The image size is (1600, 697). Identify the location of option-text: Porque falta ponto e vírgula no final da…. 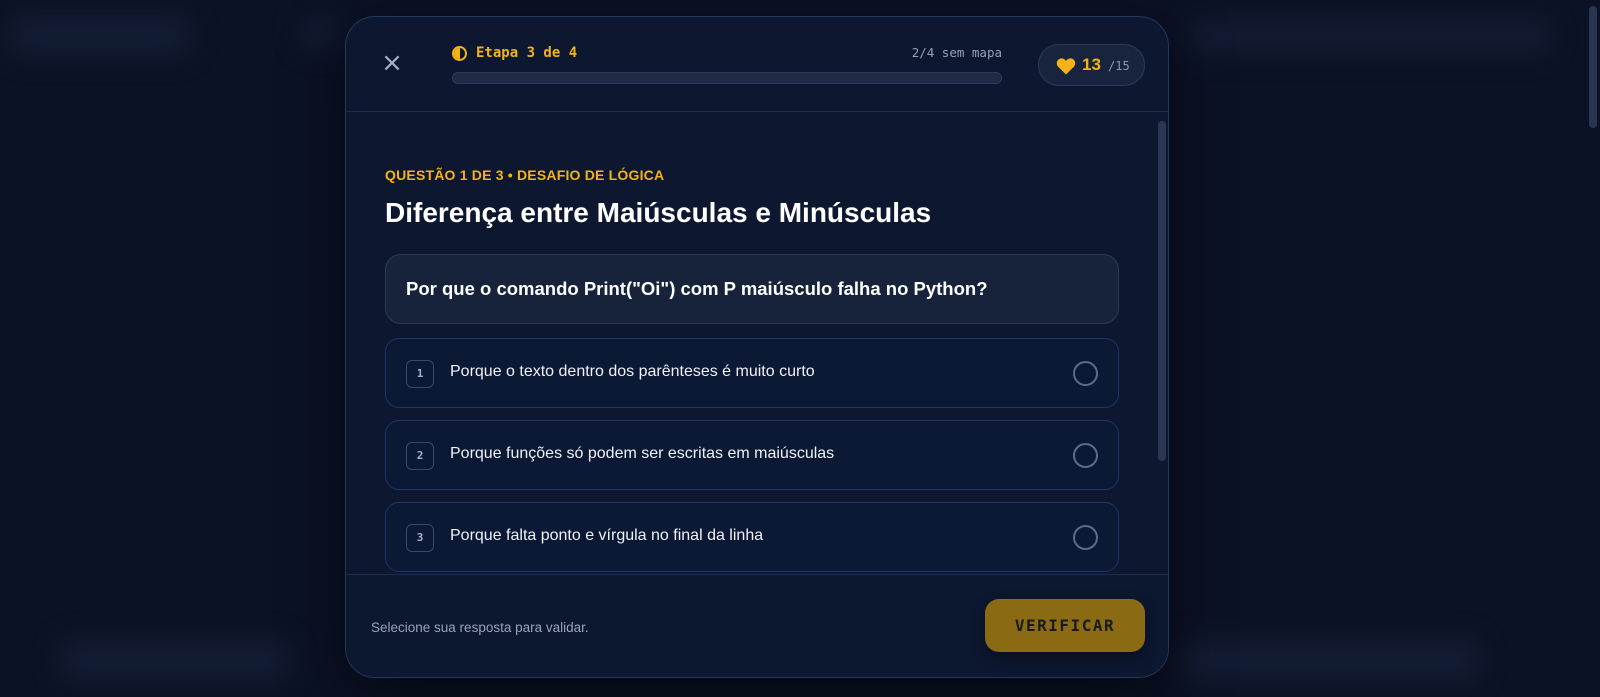
(607, 535).